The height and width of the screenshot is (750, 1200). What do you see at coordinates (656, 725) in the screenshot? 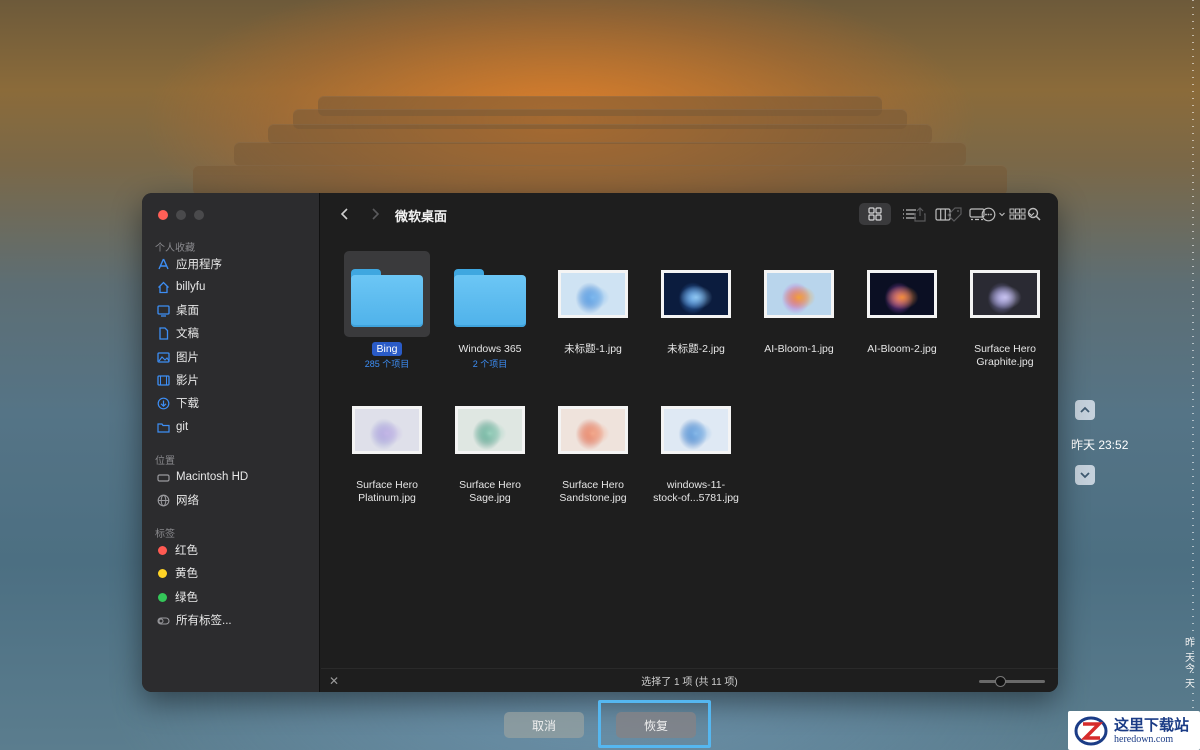
I see `restore-button: 恢复` at bounding box center [656, 725].